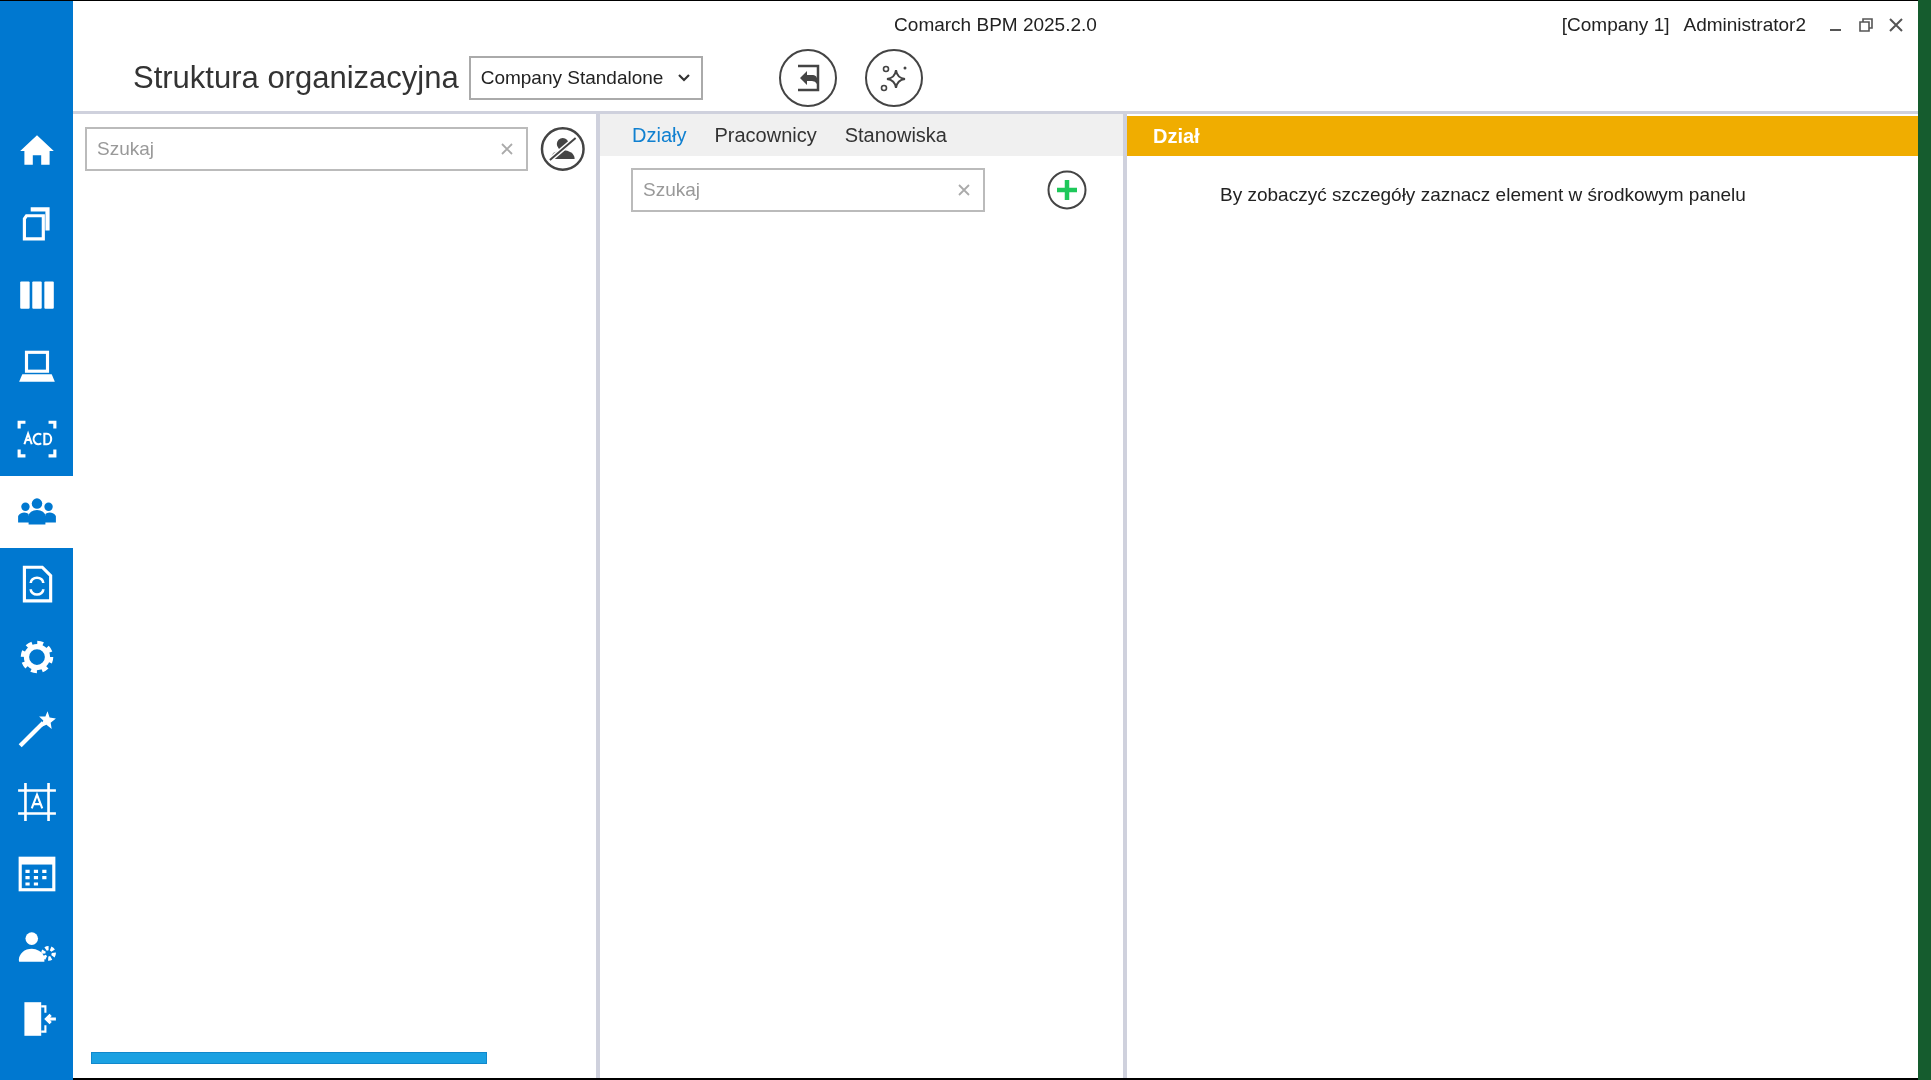  I want to click on tab: Działy, so click(659, 135).